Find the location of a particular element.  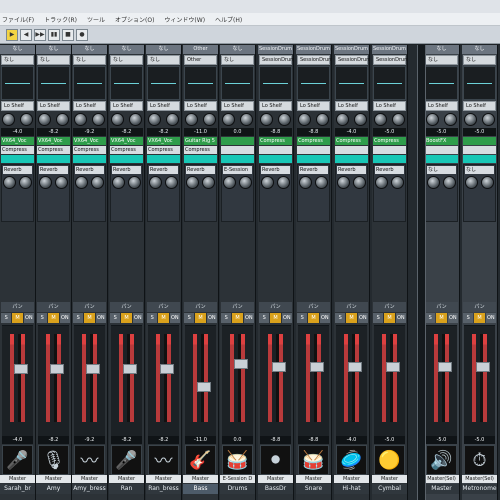

instrument-icon: ⚫ is located at coordinates (275, 460).